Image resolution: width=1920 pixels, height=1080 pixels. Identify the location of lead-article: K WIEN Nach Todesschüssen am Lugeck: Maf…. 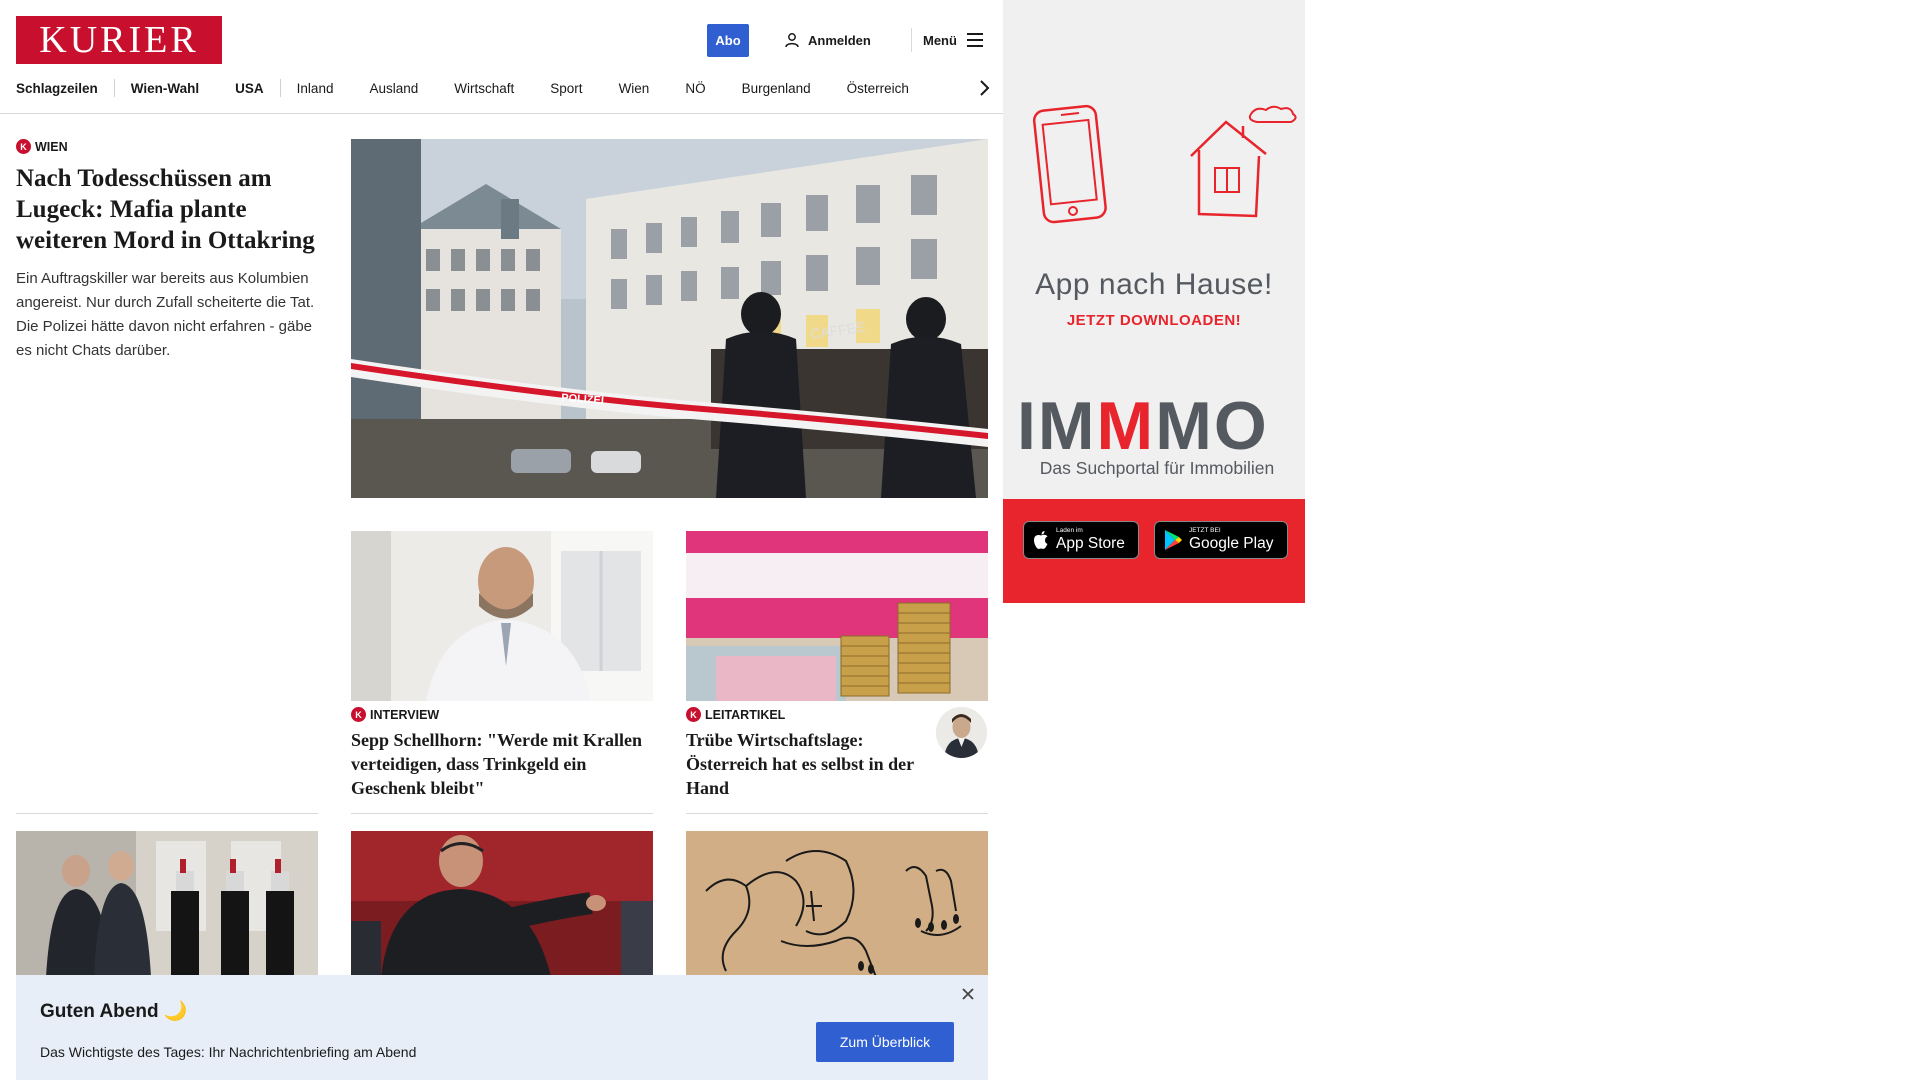
(166, 251).